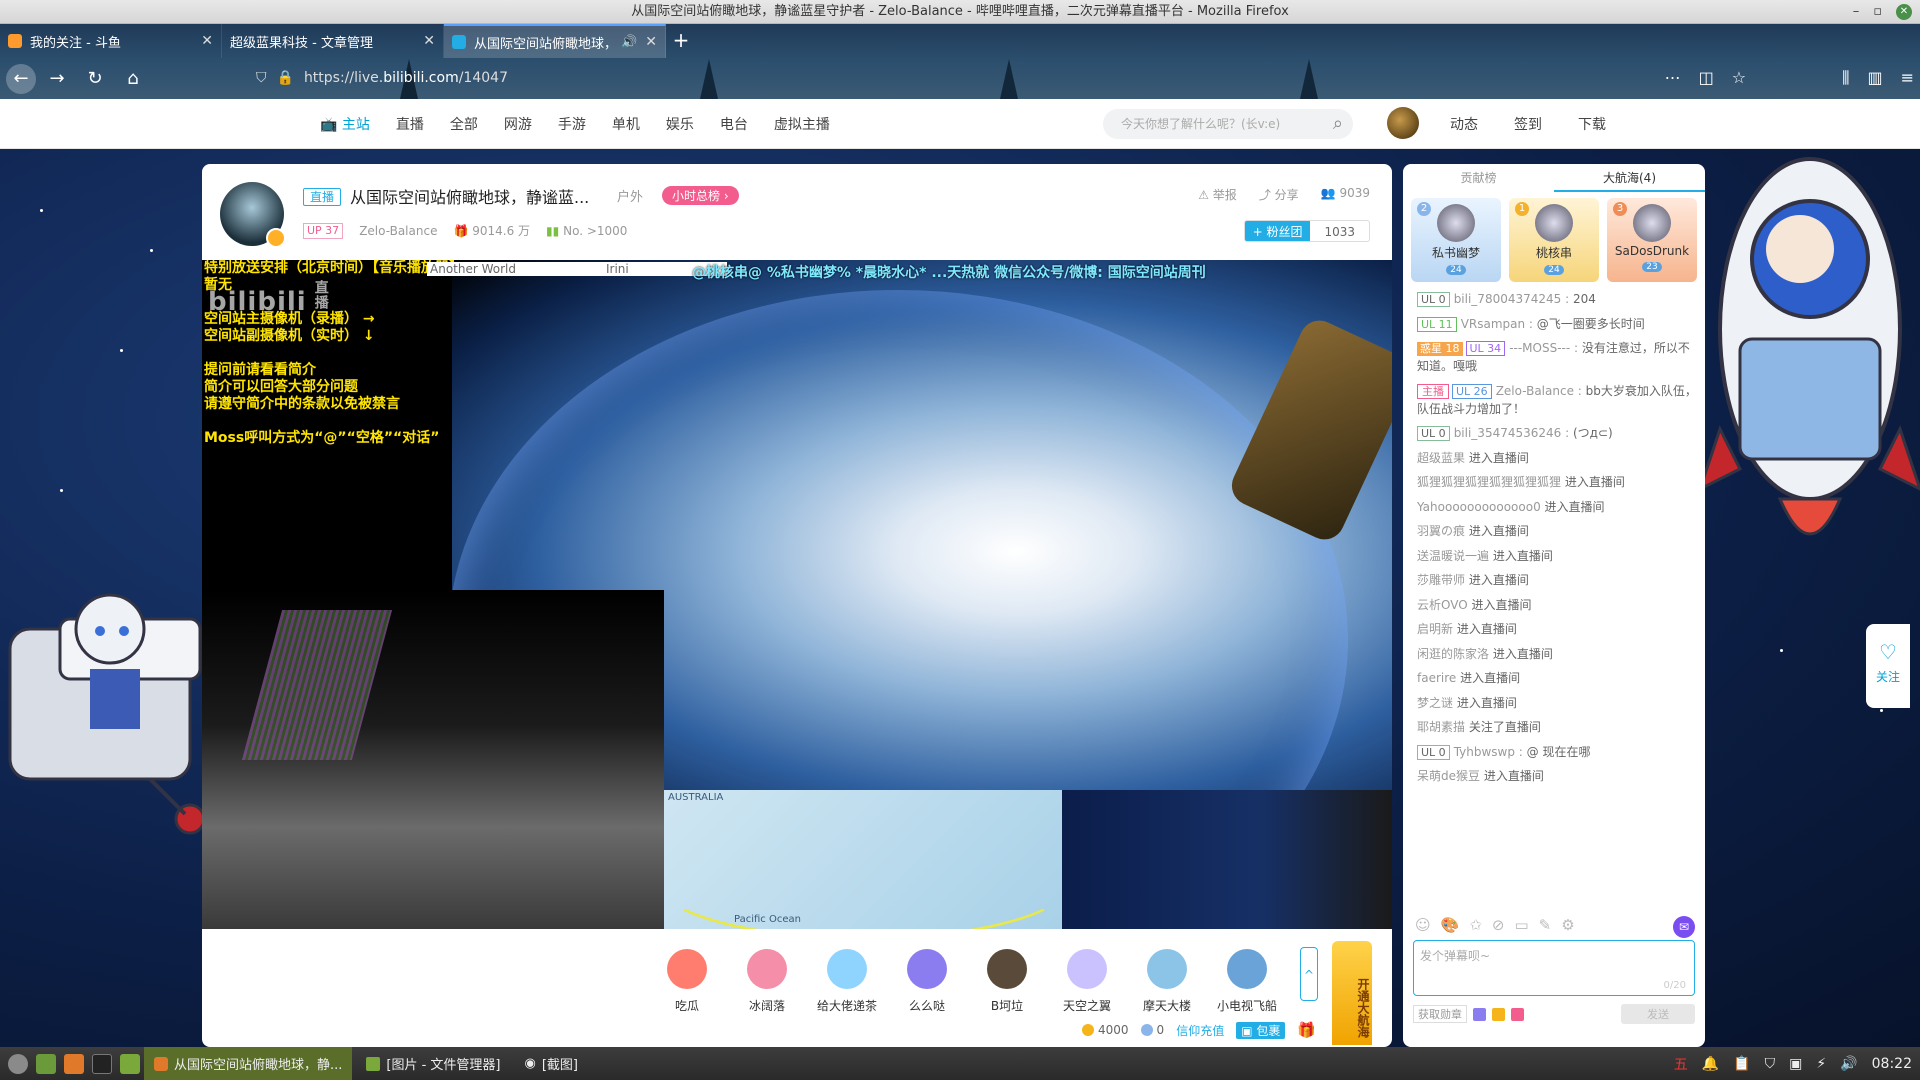 The image size is (1920, 1080). What do you see at coordinates (1545, 927) in the screenshot?
I see `edit-icon: ✎` at bounding box center [1545, 927].